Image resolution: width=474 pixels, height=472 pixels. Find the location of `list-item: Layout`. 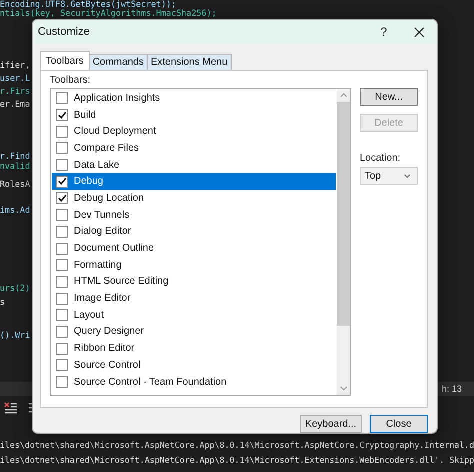

list-item: Layout is located at coordinates (194, 315).